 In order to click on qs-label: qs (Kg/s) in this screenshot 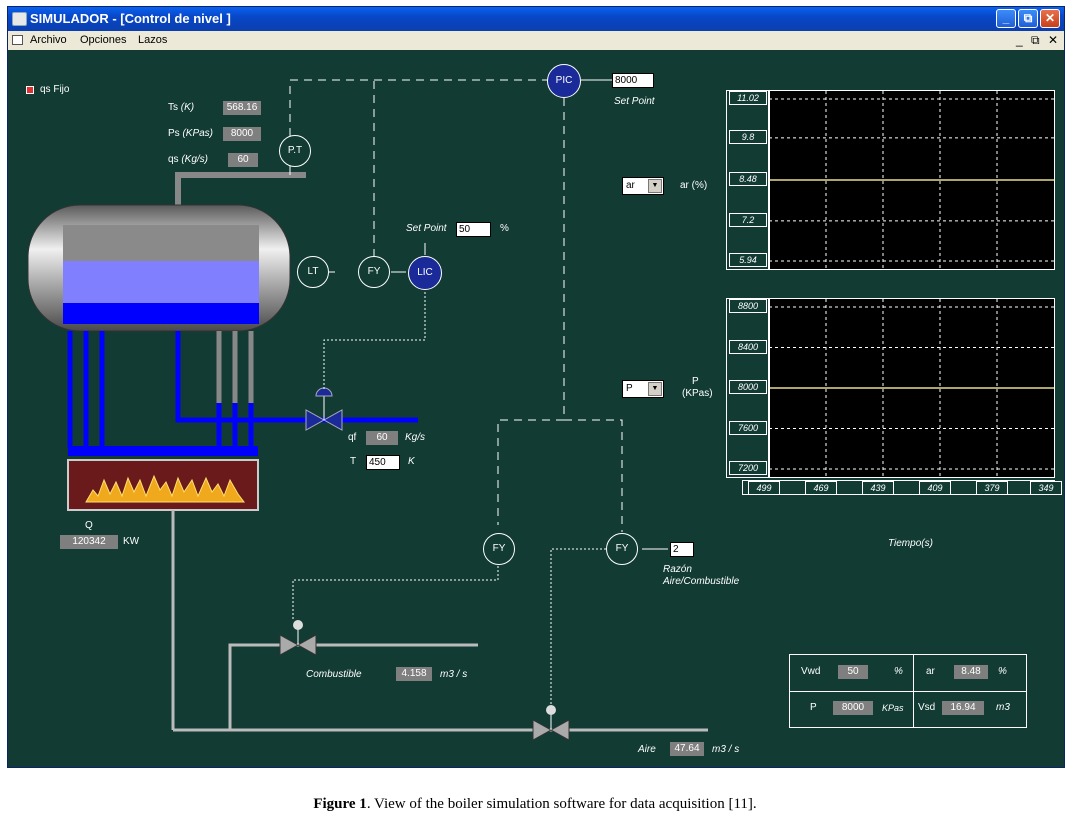, I will do `click(188, 159)`.